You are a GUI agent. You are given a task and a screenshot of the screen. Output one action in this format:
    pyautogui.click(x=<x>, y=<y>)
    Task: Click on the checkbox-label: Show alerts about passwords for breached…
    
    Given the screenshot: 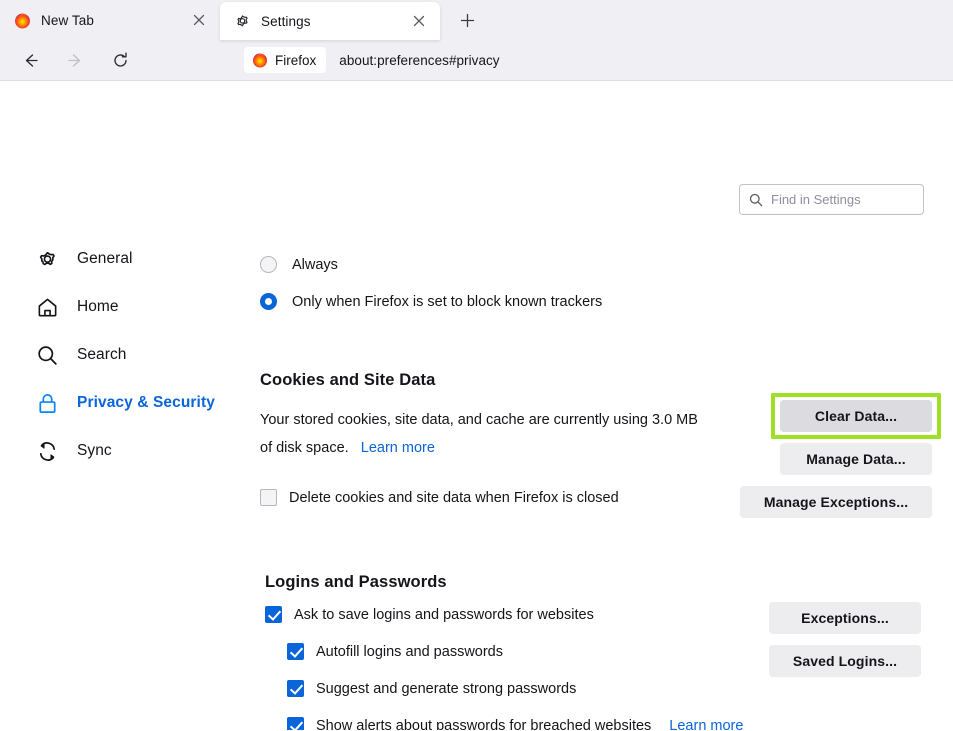 What is the action you would take?
    pyautogui.click(x=484, y=724)
    